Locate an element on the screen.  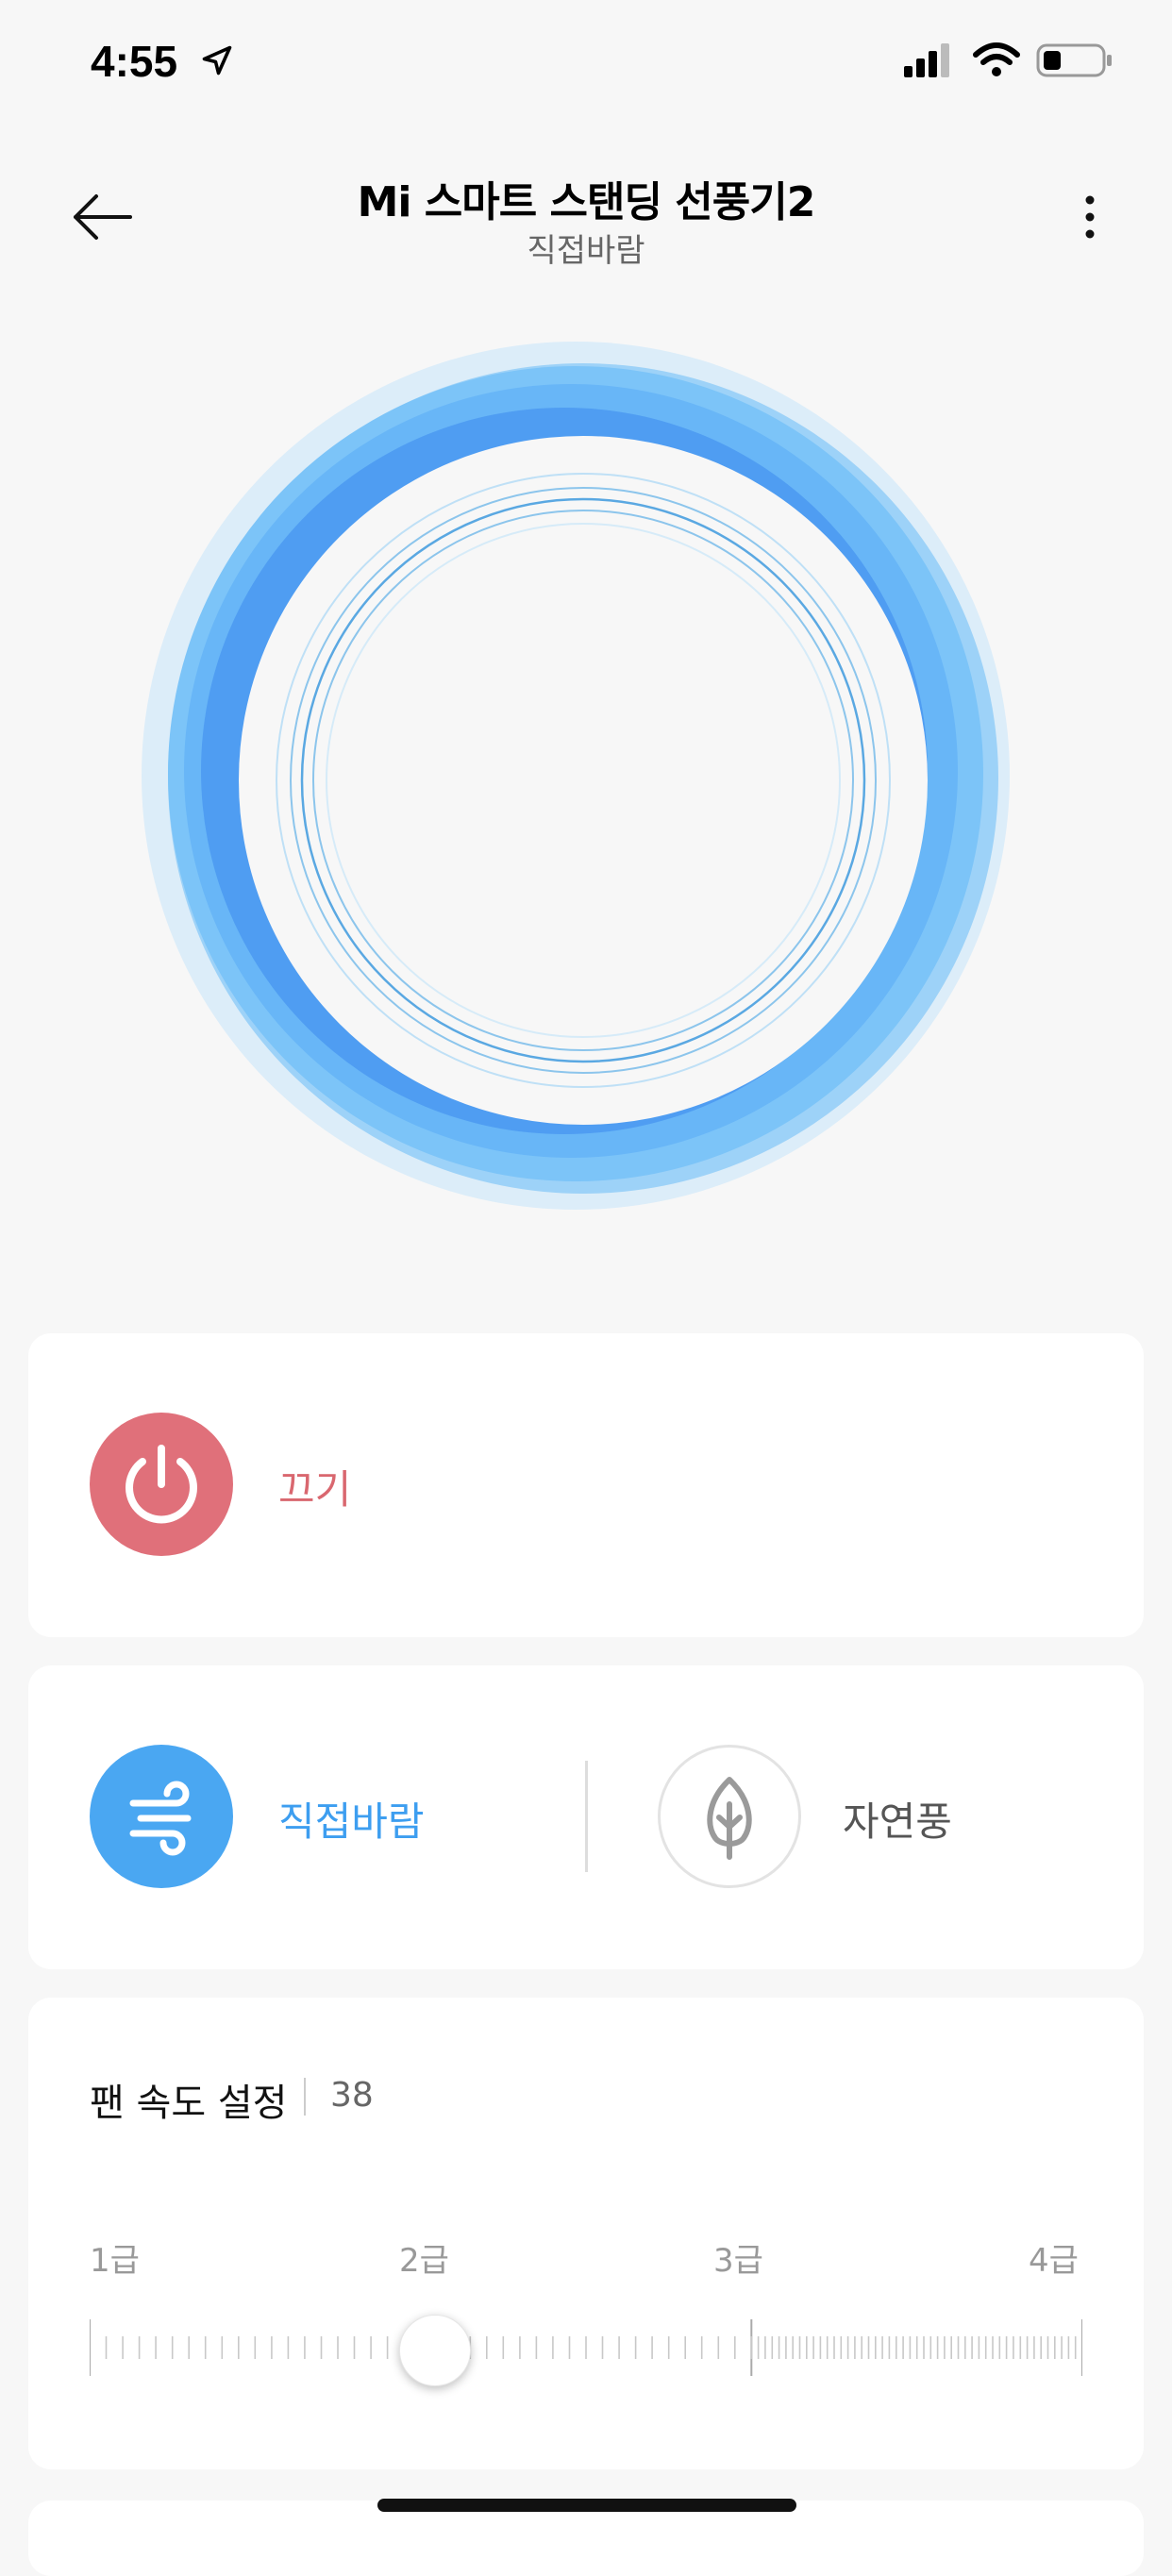
battery-icon is located at coordinates (1074, 60).